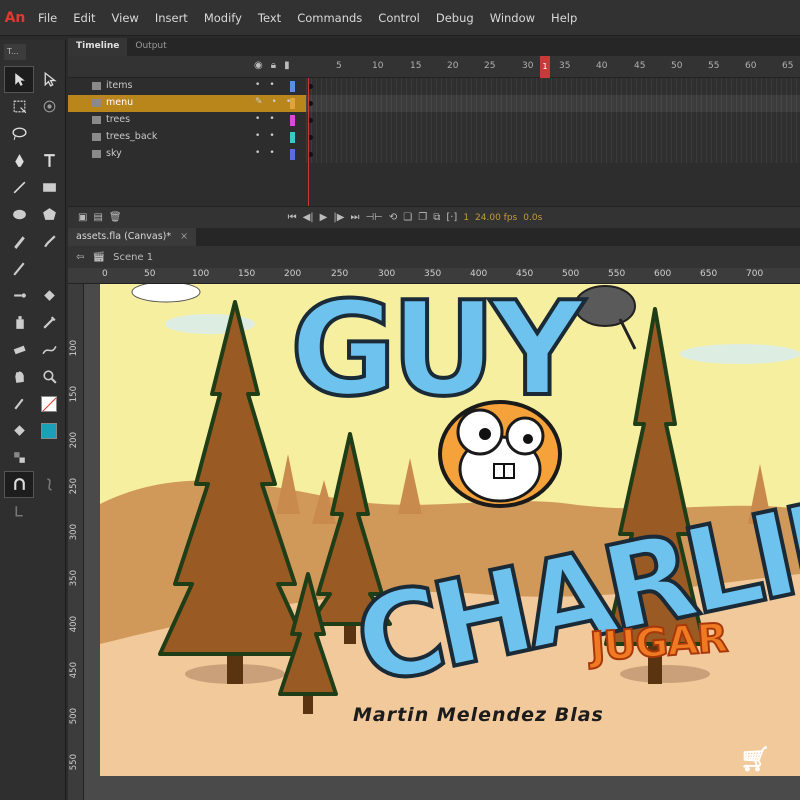  Describe the element at coordinates (422, 217) in the screenshot. I see `onion-outline-icon: ❐` at that location.